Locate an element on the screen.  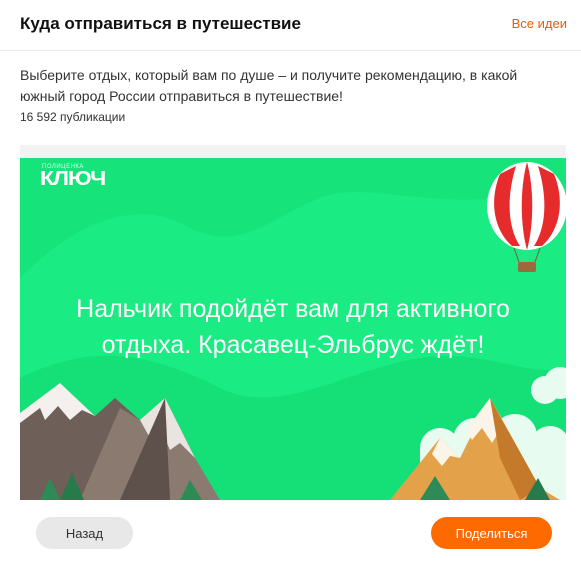
brand-logo: КЛЮЧ is located at coordinates (73, 179).